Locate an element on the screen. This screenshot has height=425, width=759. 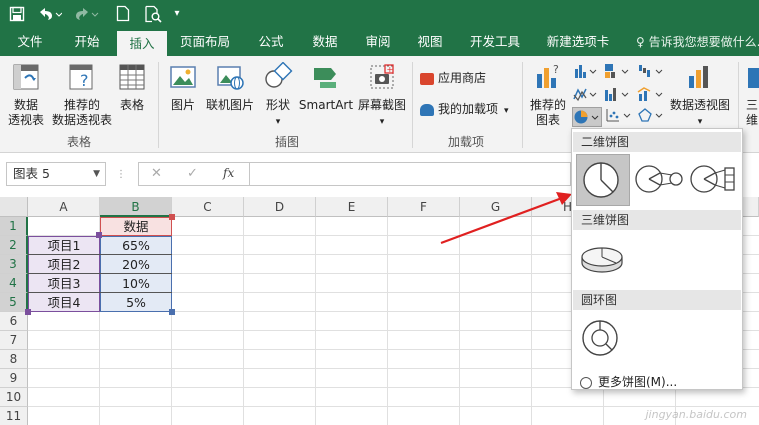
pie-icon is located at coordinates (601, 180).